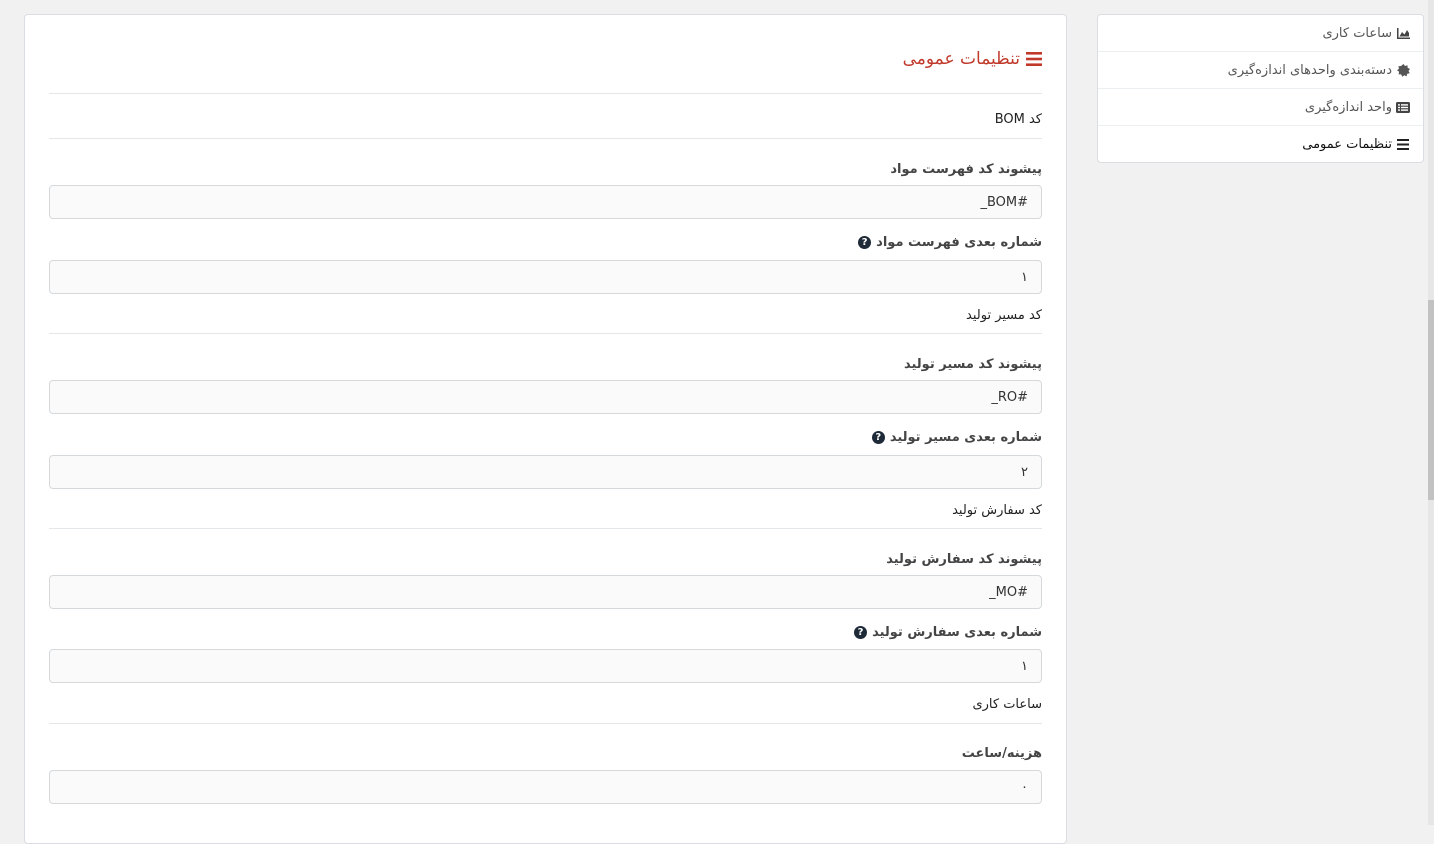 The width and height of the screenshot is (1434, 844). Describe the element at coordinates (545, 472) in the screenshot. I see `ro-next-number-input` at that location.